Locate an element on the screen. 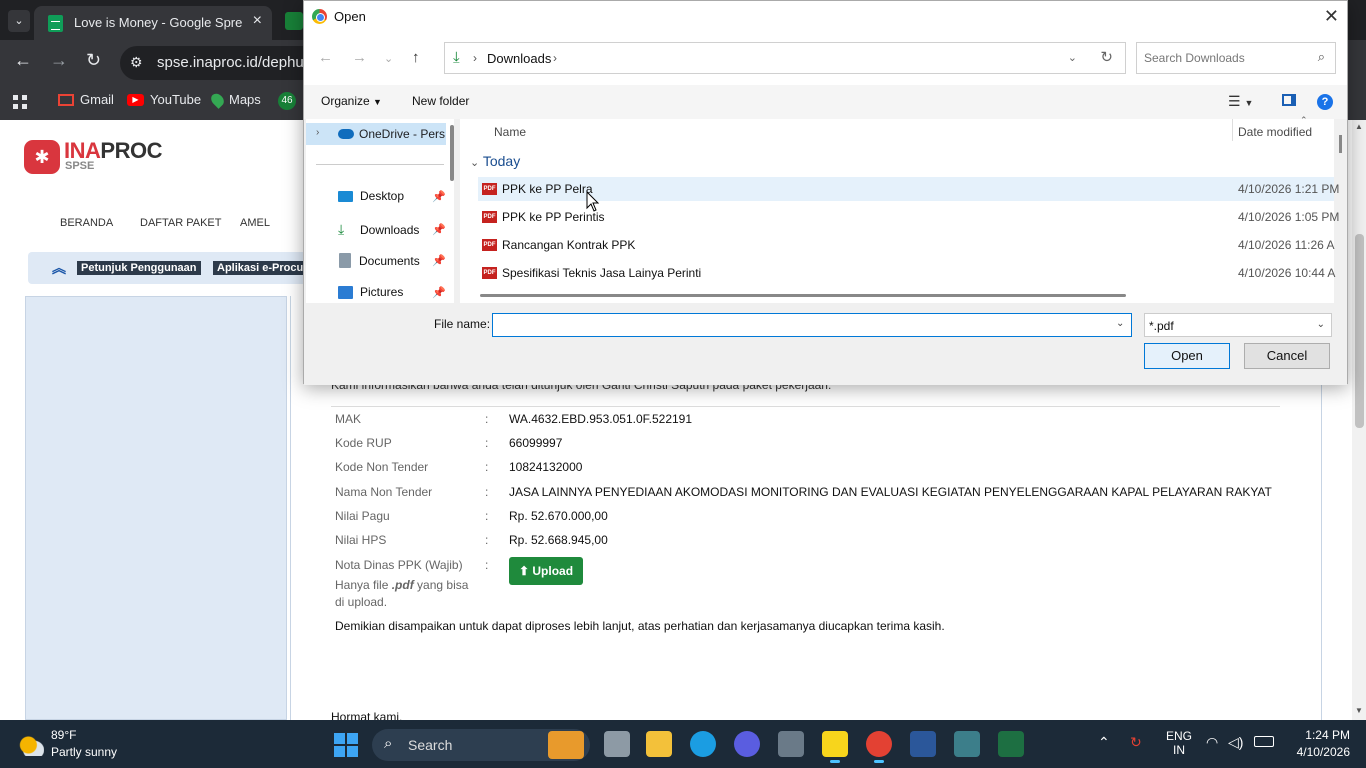  field-label-nilai-pagu: Nilai Pagu is located at coordinates (362, 516).